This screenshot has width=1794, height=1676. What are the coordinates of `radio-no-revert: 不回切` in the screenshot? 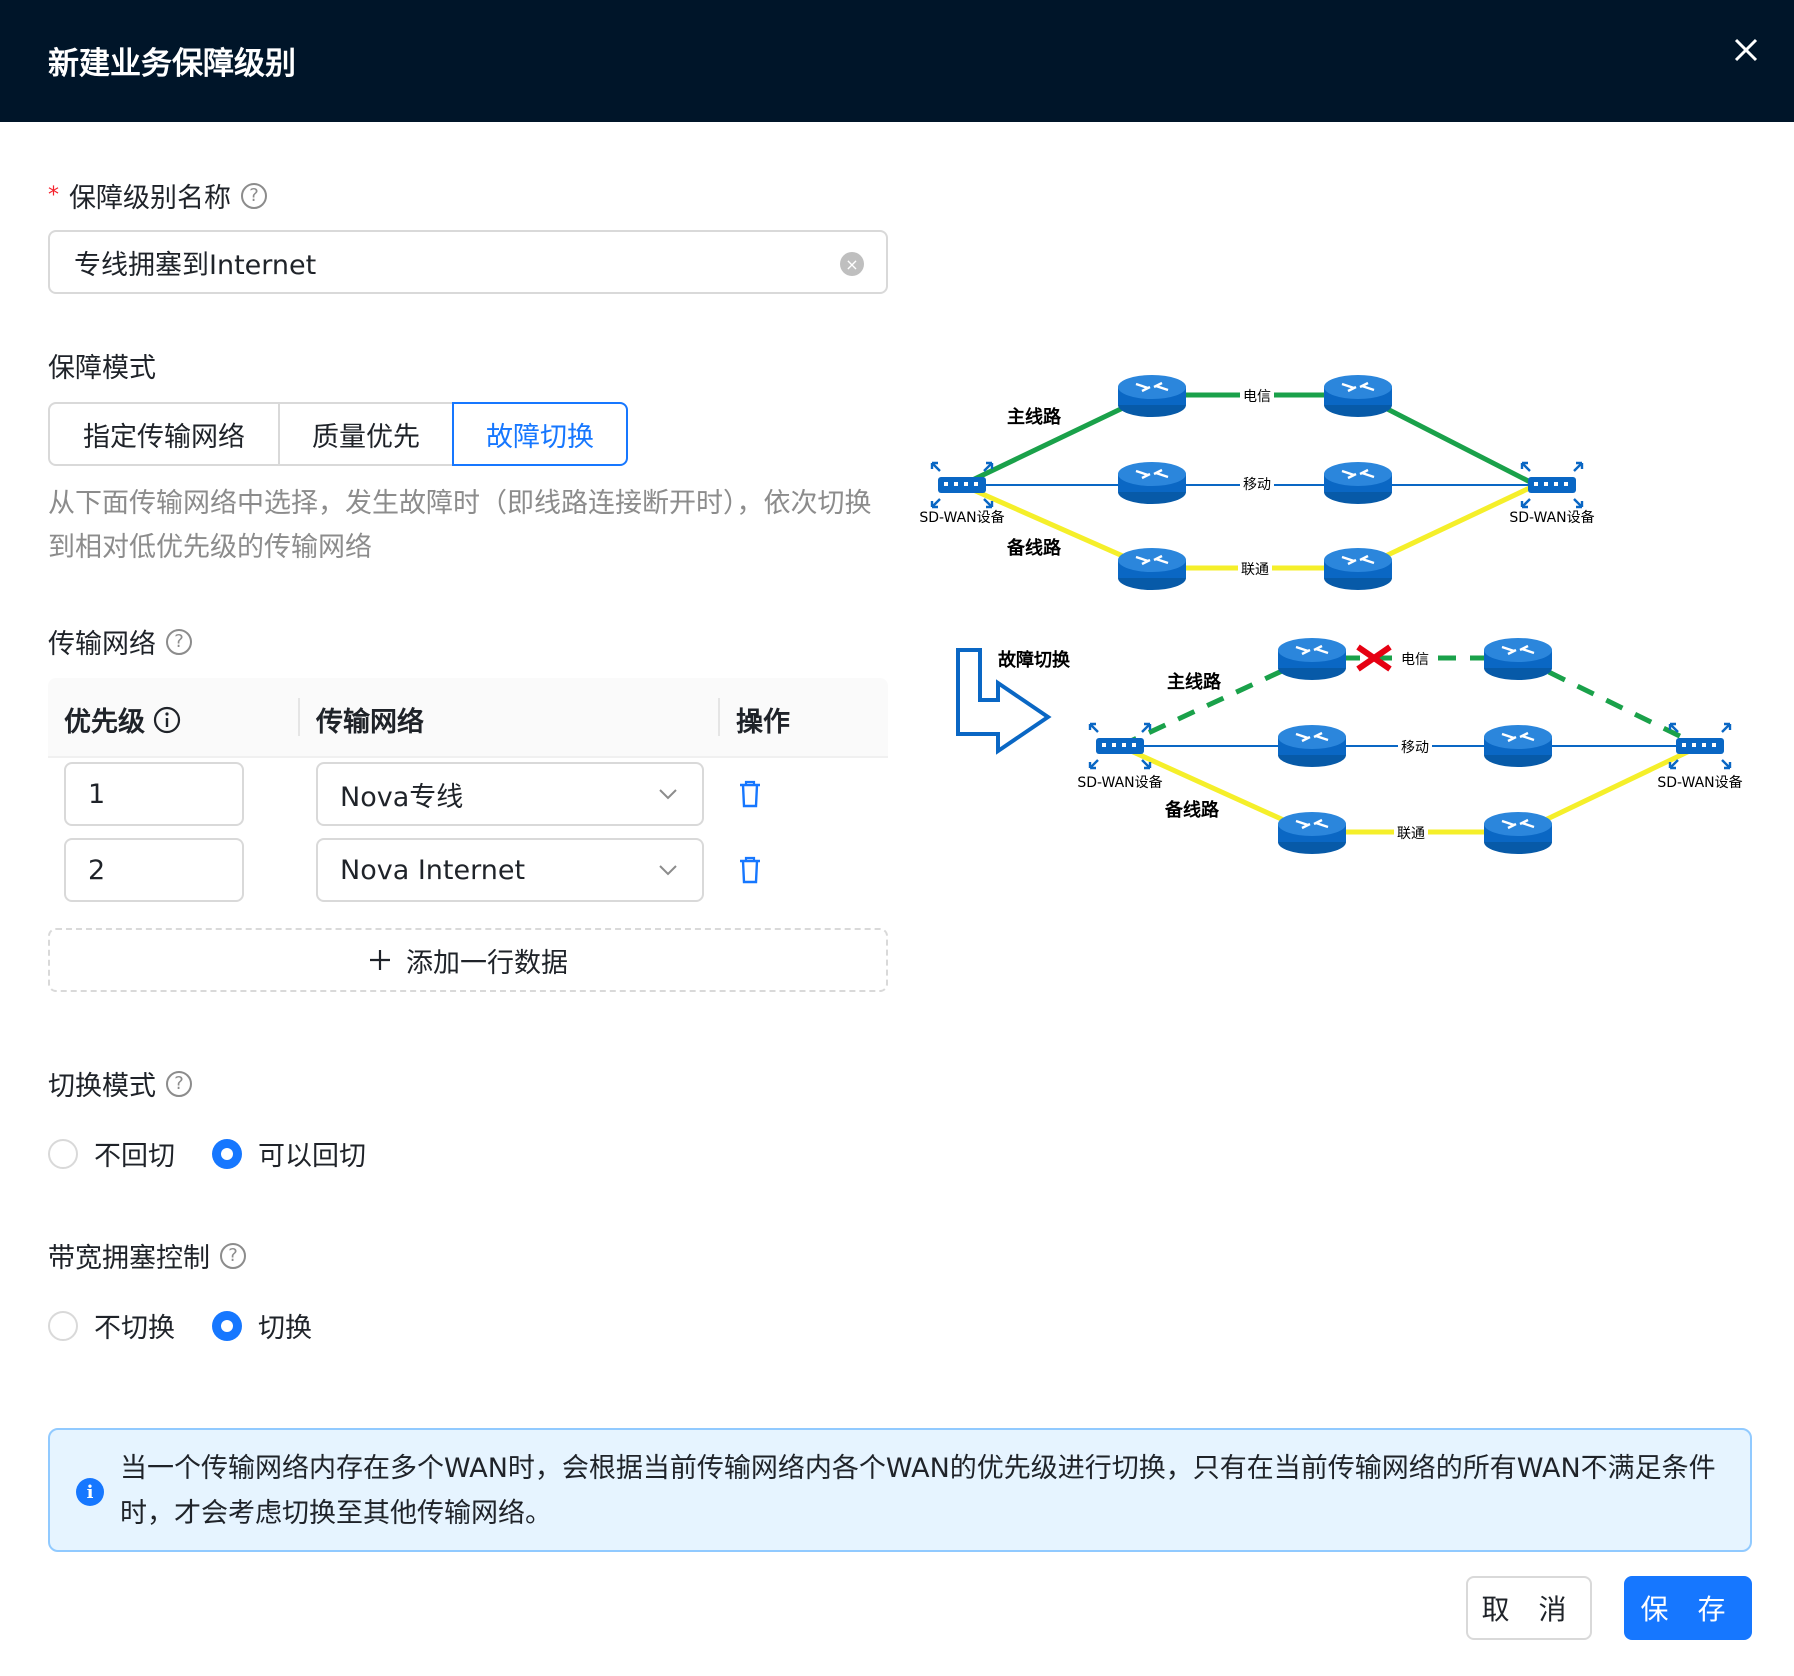 It's located at (111, 1153).